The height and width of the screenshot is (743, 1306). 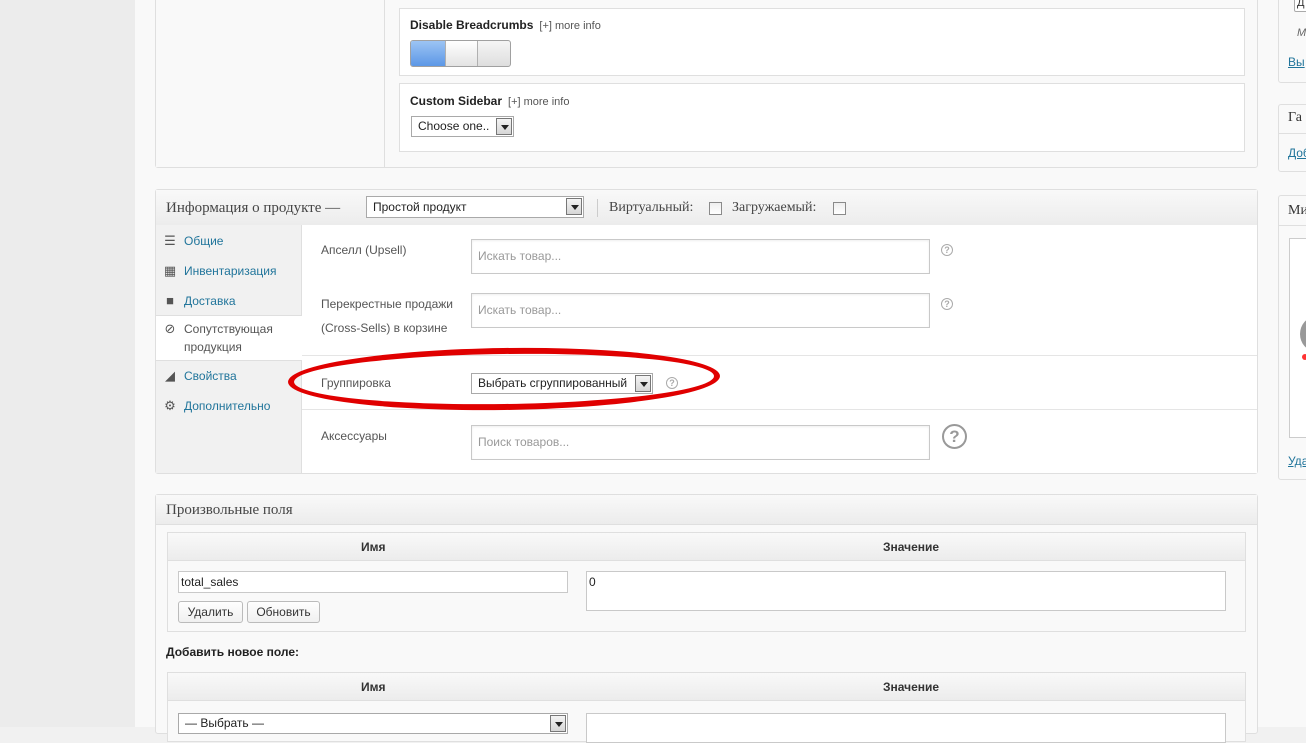 I want to click on publish-box, so click(x=1292, y=41).